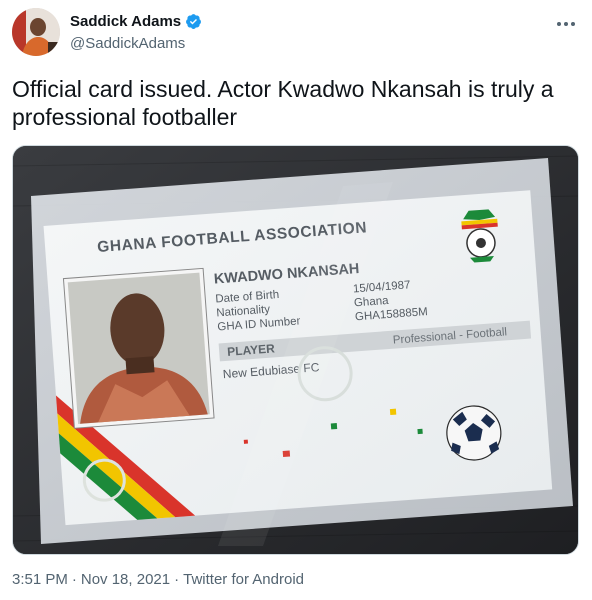 The image size is (592, 600). What do you see at coordinates (566, 24) in the screenshot?
I see `more-options-icon` at bounding box center [566, 24].